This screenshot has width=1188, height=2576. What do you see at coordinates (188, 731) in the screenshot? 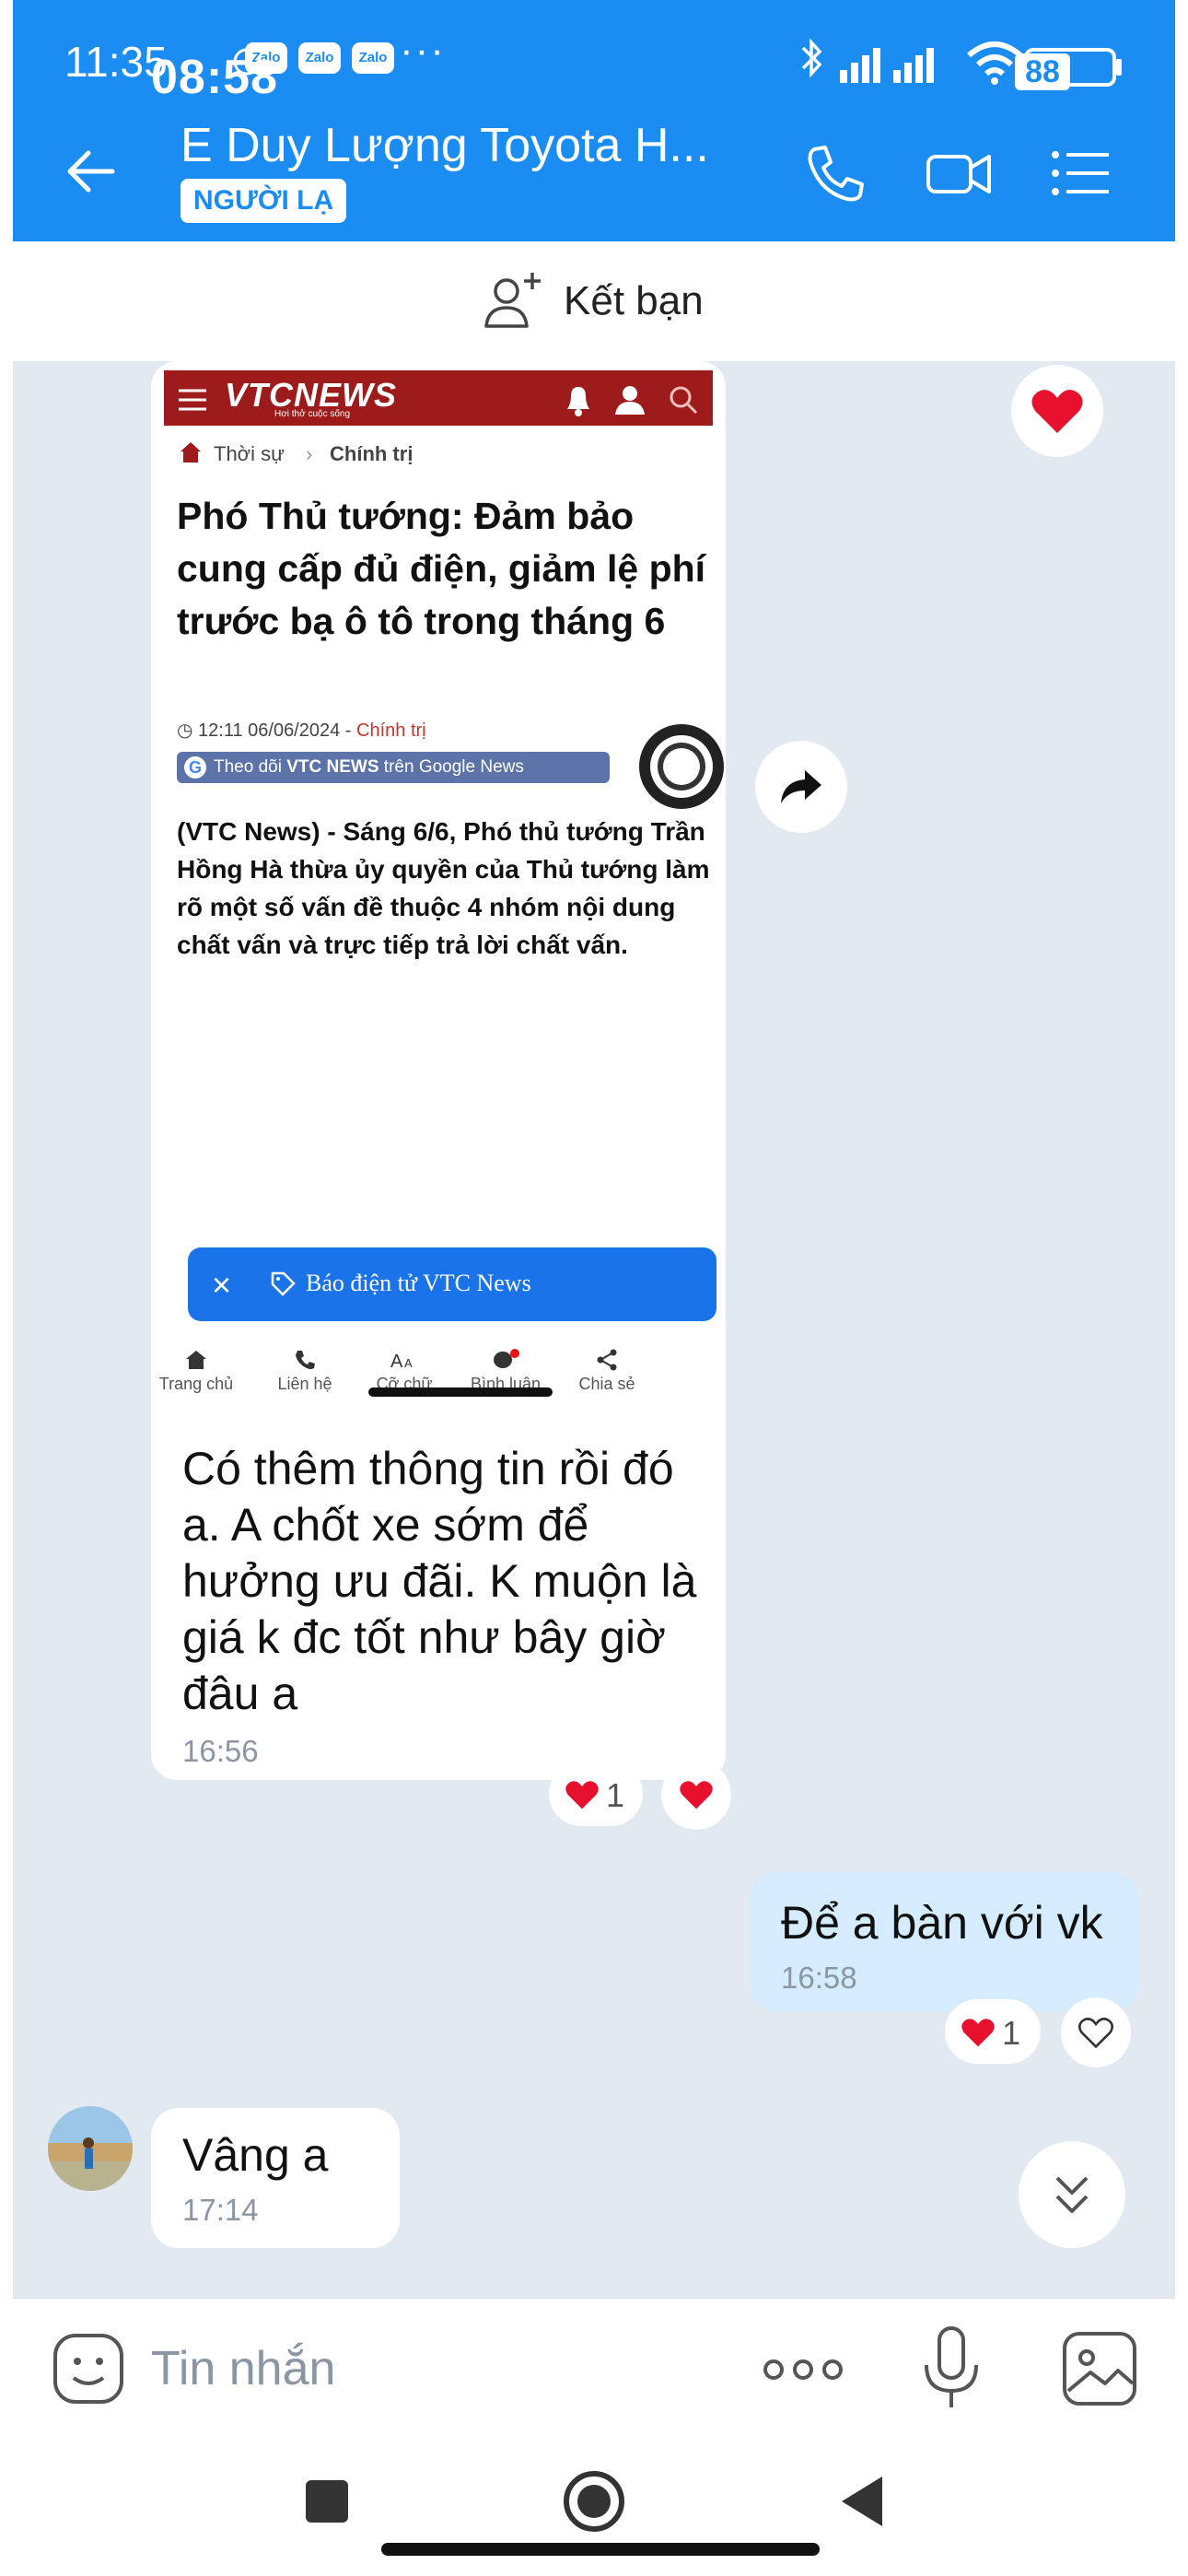
I see `clock-icon: ◷` at bounding box center [188, 731].